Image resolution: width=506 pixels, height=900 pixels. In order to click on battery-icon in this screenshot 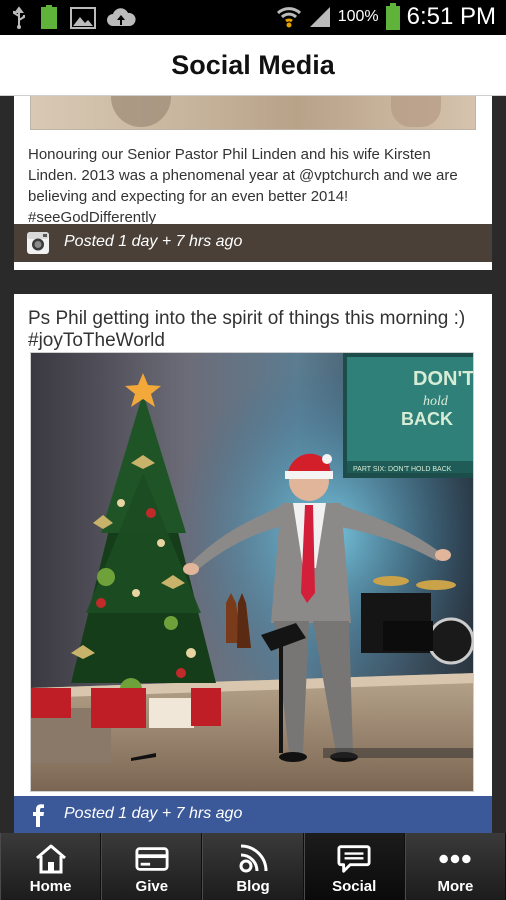, I will do `click(392, 16)`.